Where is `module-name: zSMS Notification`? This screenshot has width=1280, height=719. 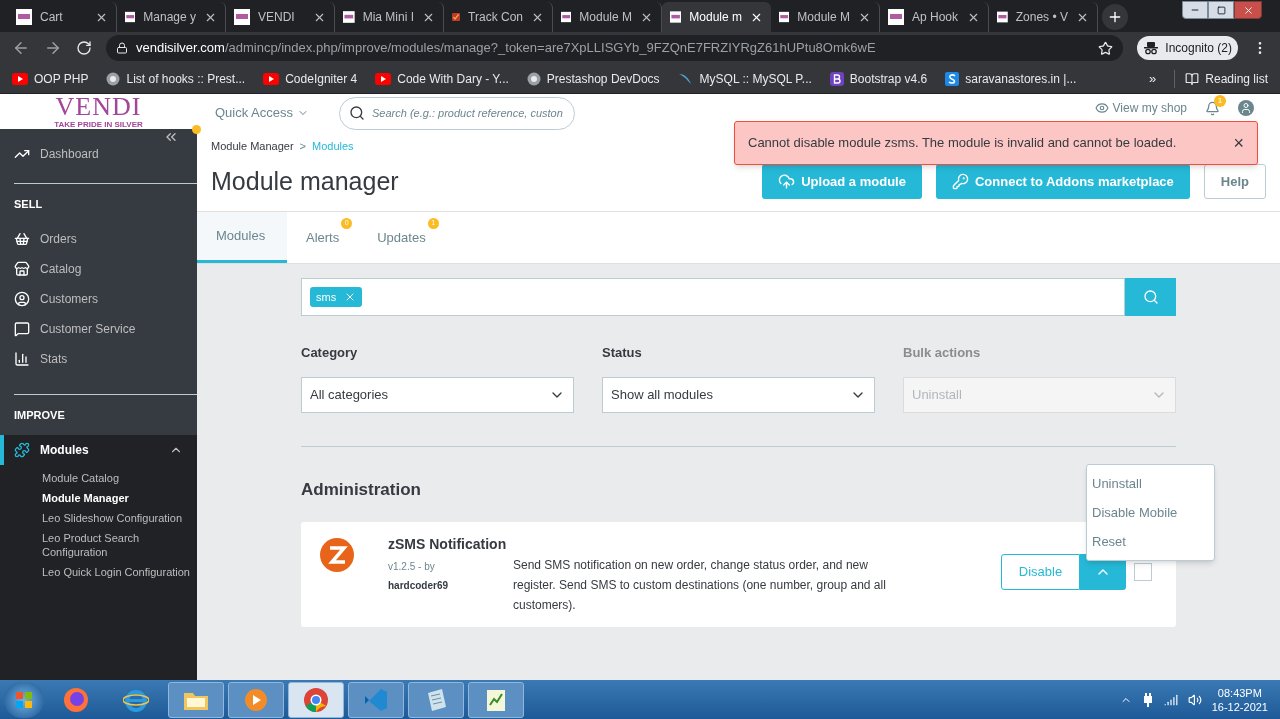 module-name: zSMS Notification is located at coordinates (448, 544).